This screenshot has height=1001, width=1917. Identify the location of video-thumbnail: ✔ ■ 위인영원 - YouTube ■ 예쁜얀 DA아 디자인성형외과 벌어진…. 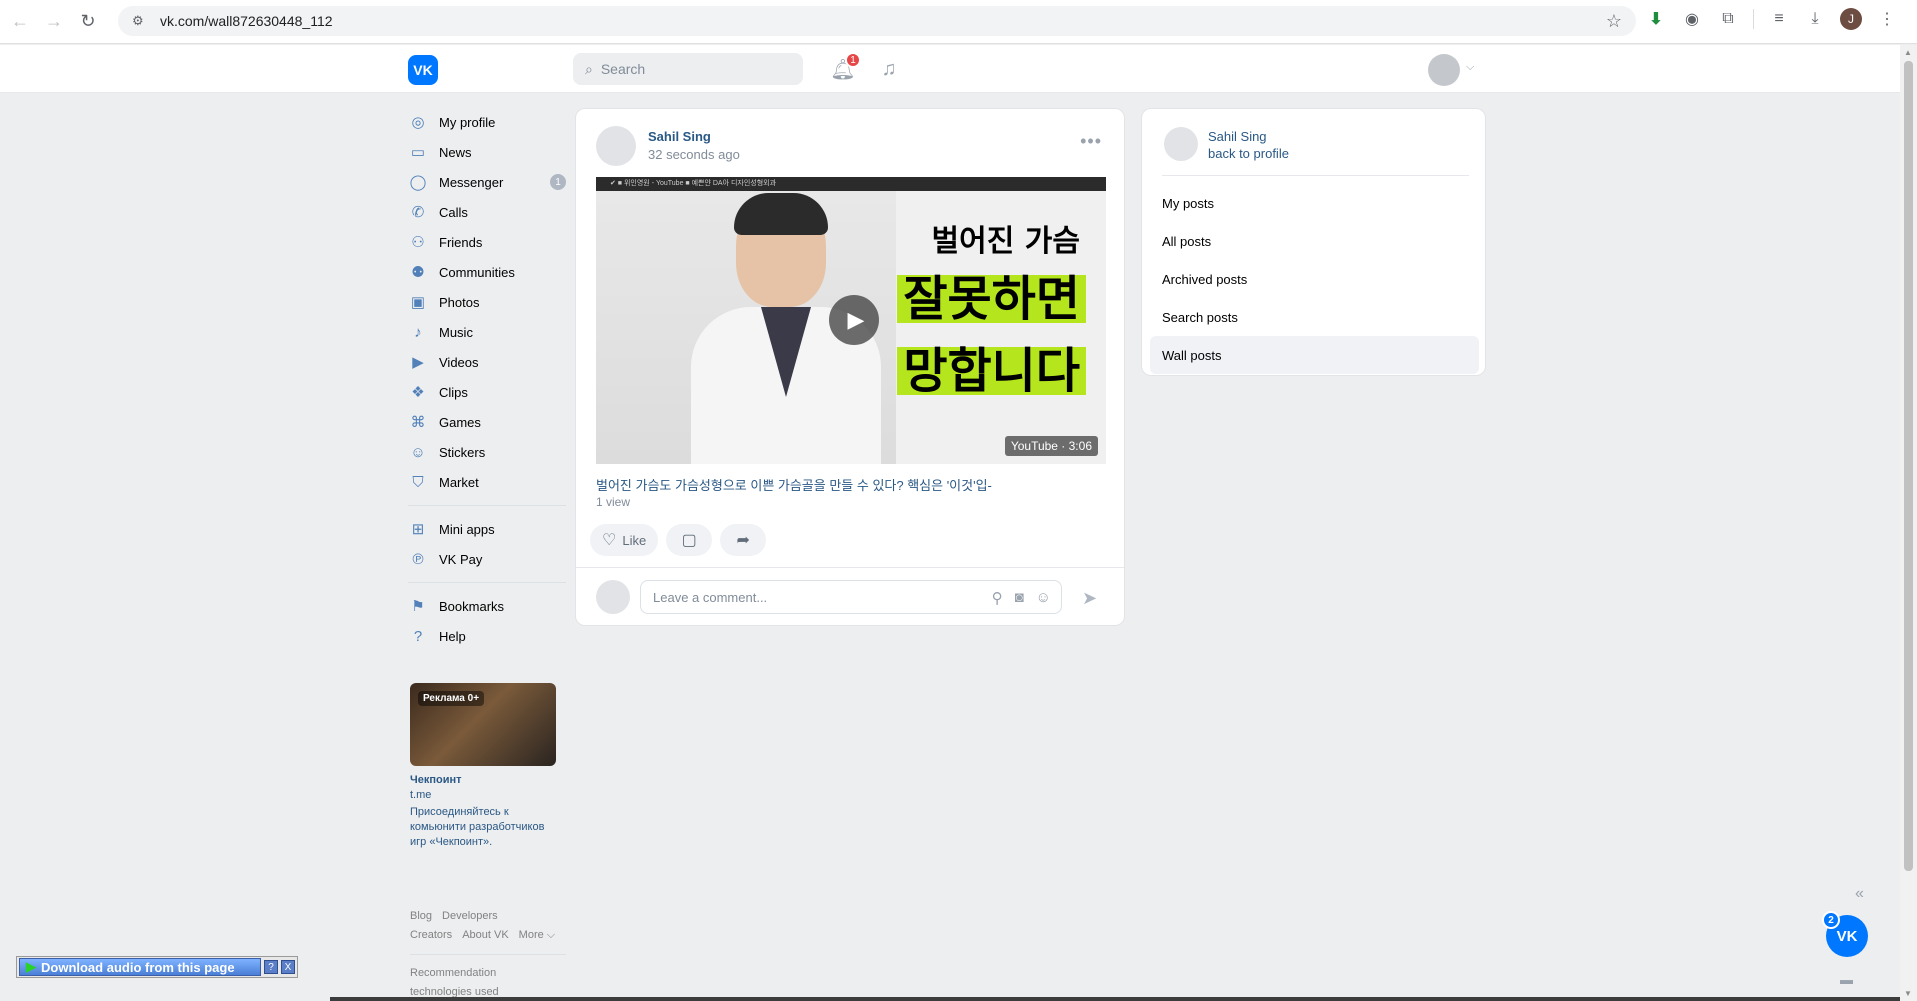
(851, 320).